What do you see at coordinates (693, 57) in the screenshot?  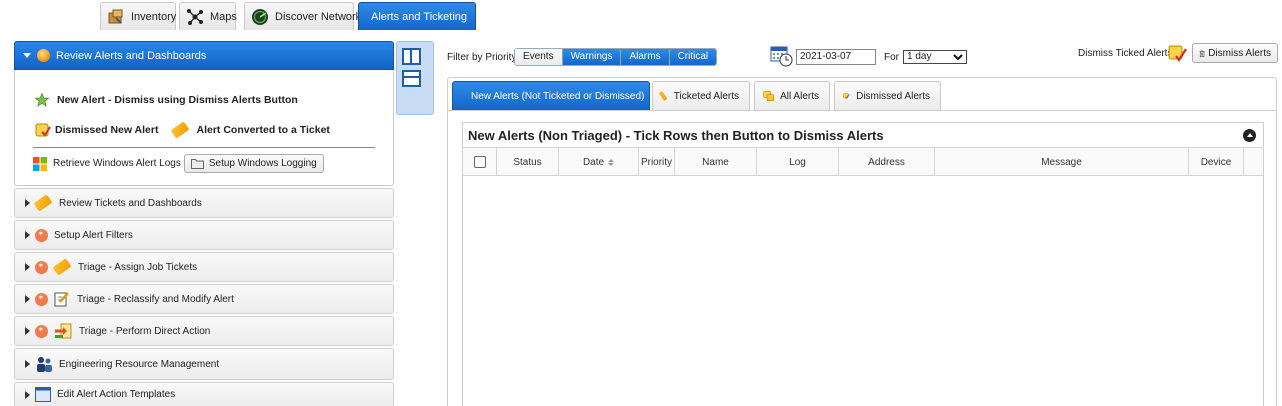 I see `filter-critical-button: Critical` at bounding box center [693, 57].